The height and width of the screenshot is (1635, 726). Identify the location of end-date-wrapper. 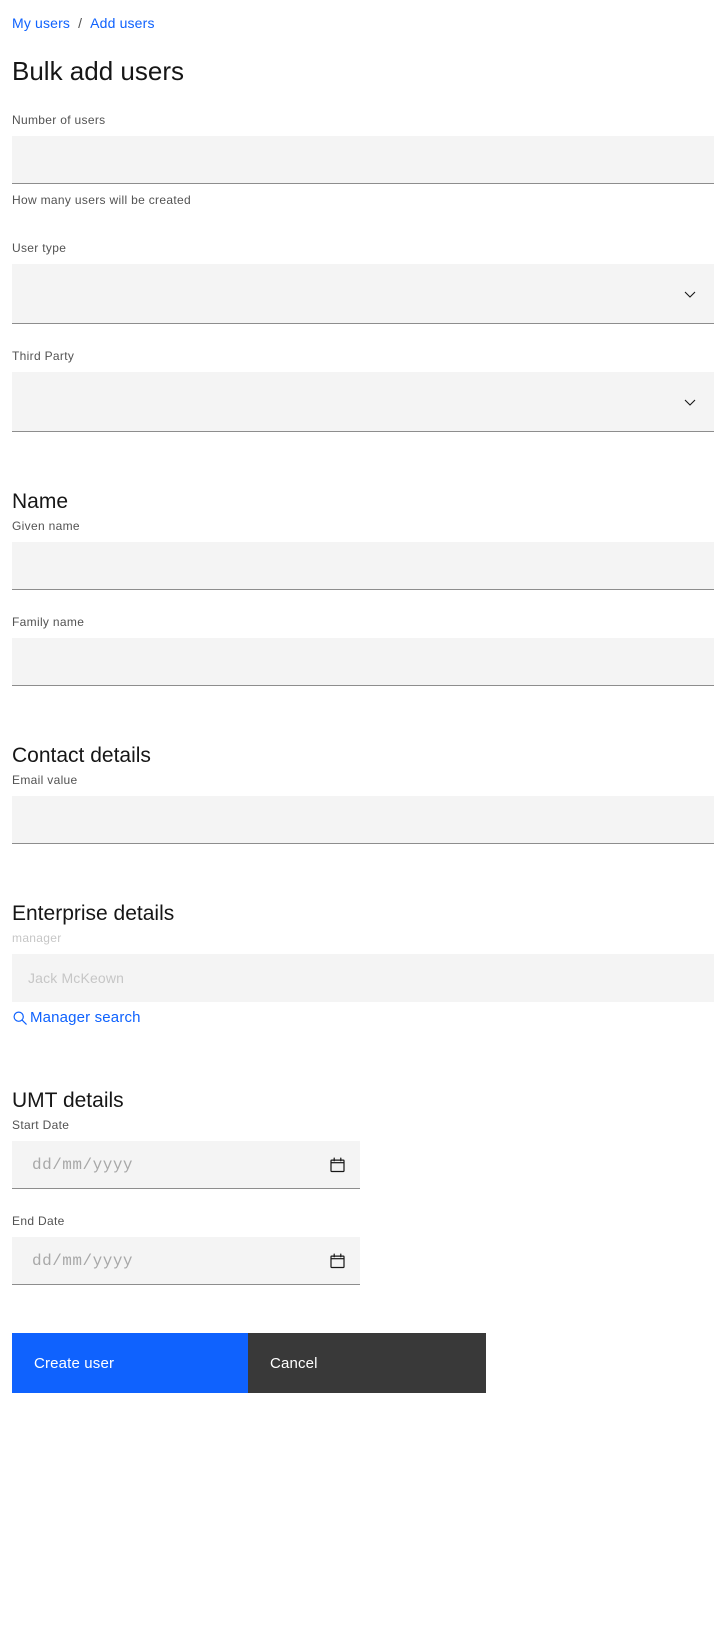
(186, 1261).